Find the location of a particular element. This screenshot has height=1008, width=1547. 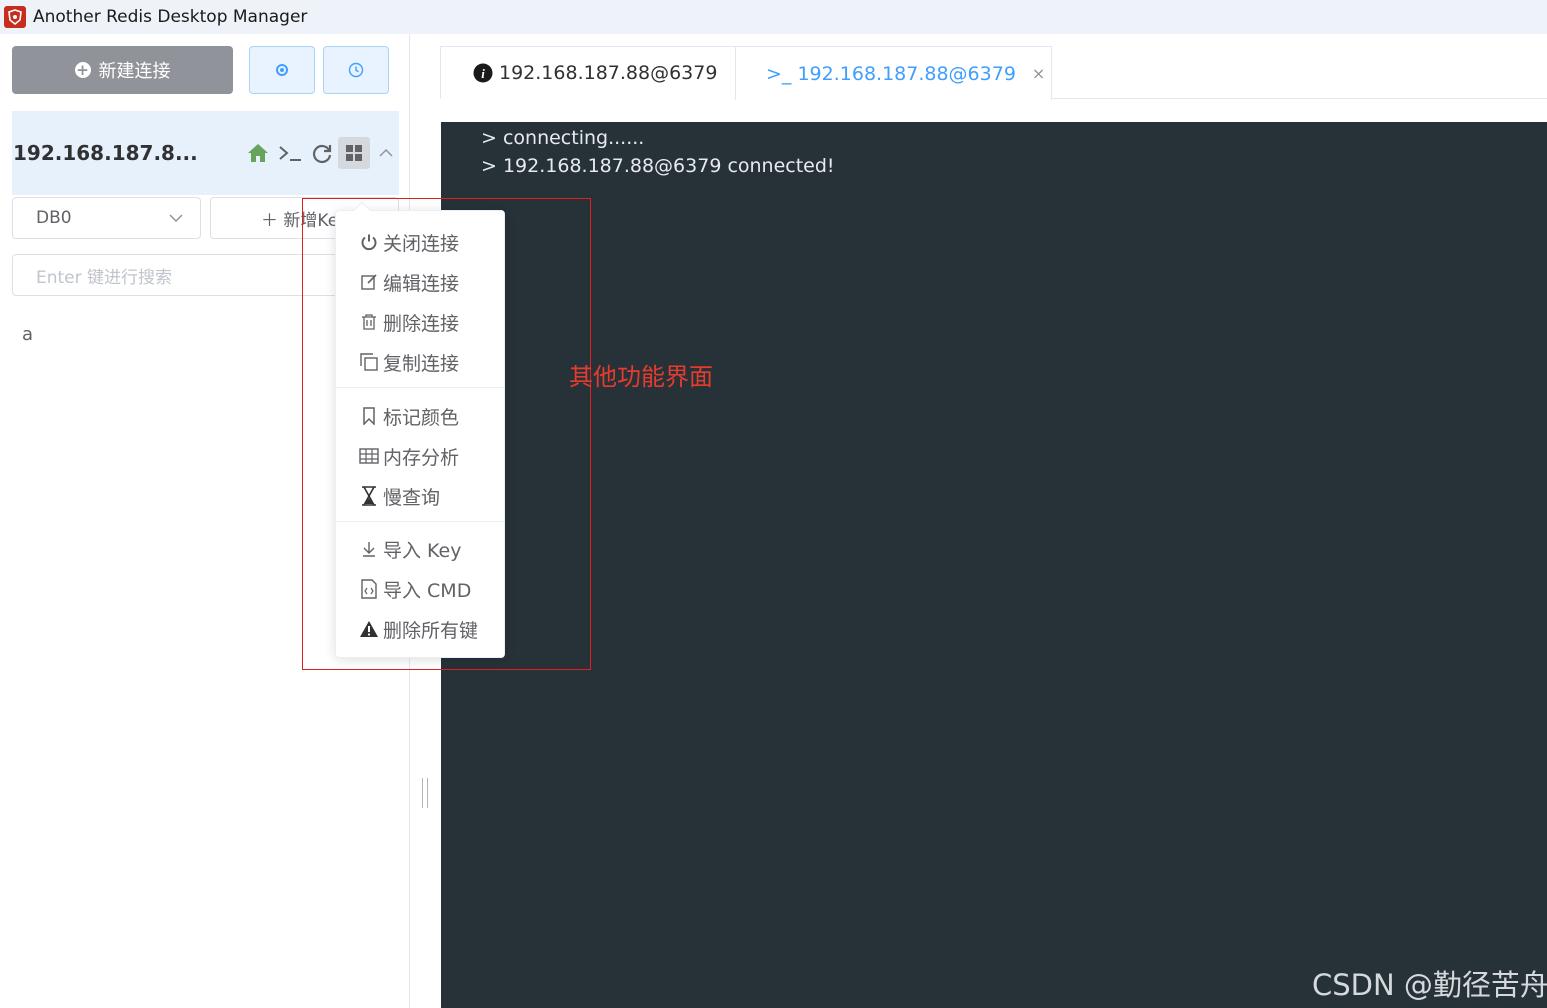

close-icon: × is located at coordinates (1038, 73).